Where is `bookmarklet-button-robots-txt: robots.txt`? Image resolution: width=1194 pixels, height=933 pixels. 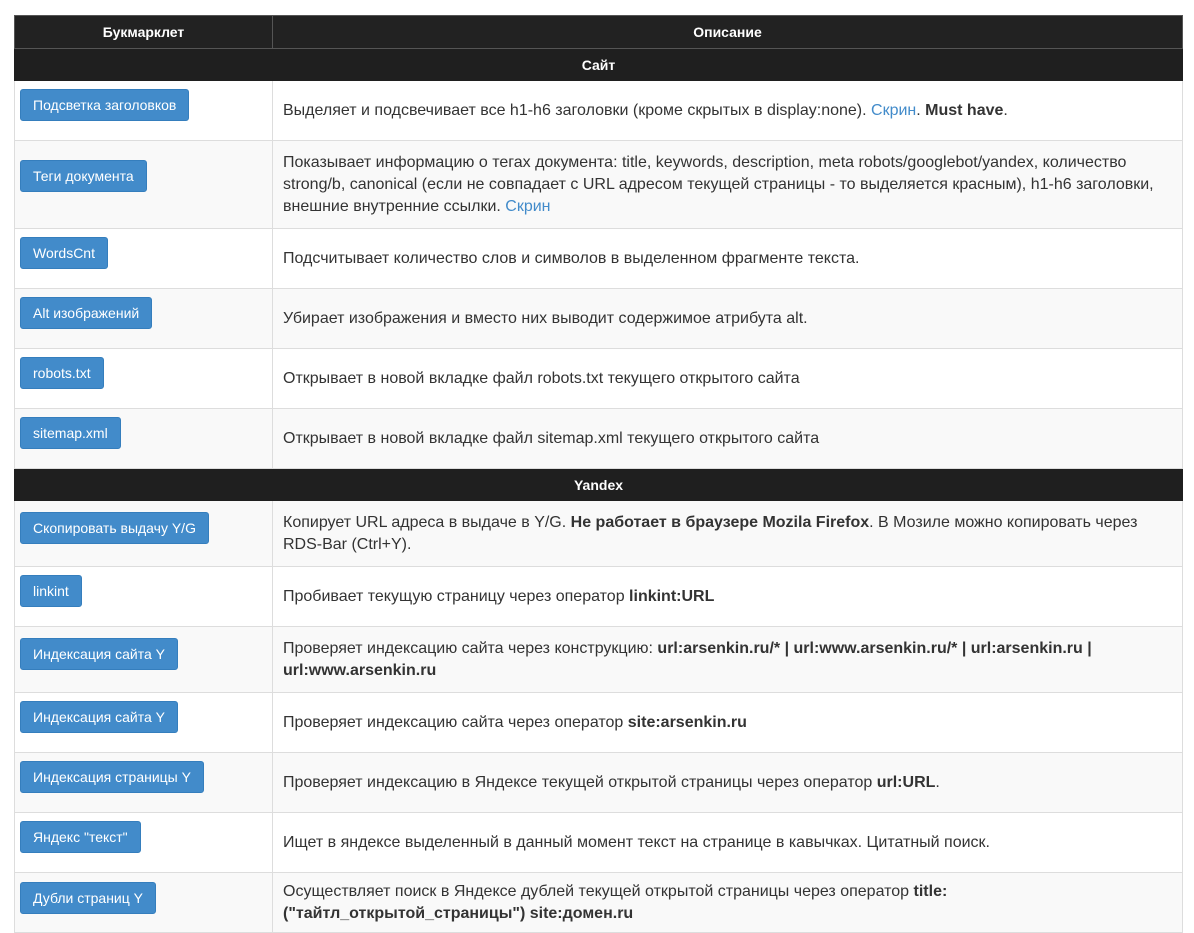 bookmarklet-button-robots-txt: robots.txt is located at coordinates (62, 373).